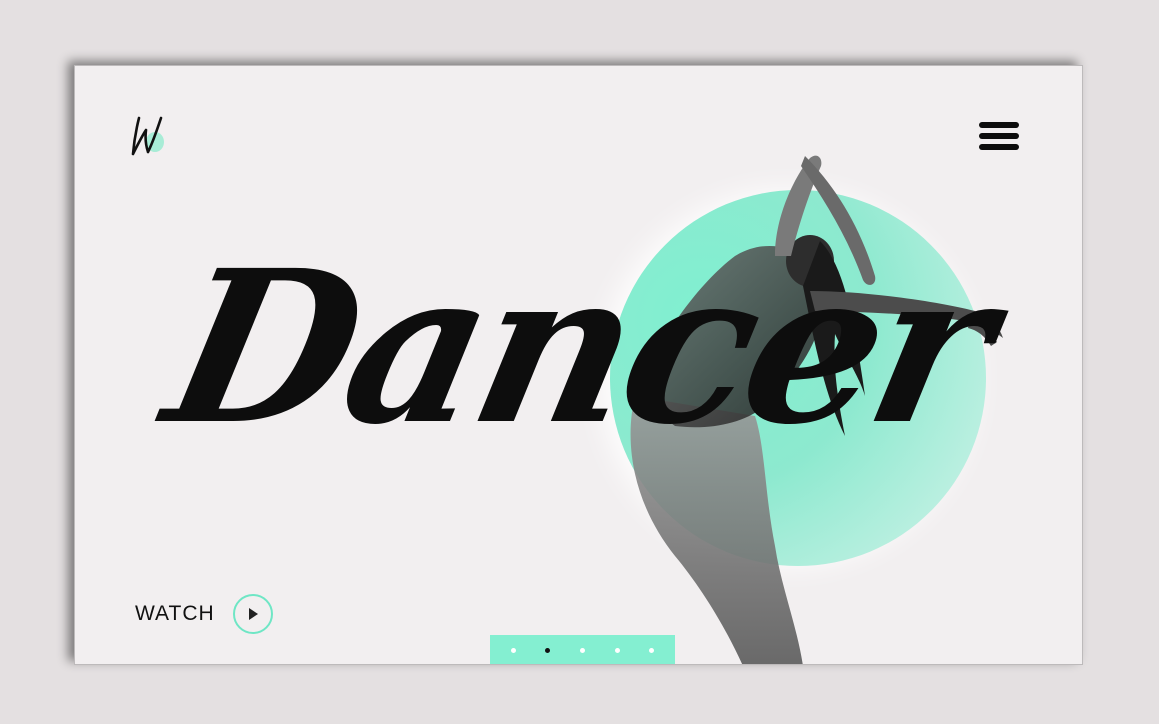  What do you see at coordinates (175, 613) in the screenshot?
I see `watch-label: WATCH` at bounding box center [175, 613].